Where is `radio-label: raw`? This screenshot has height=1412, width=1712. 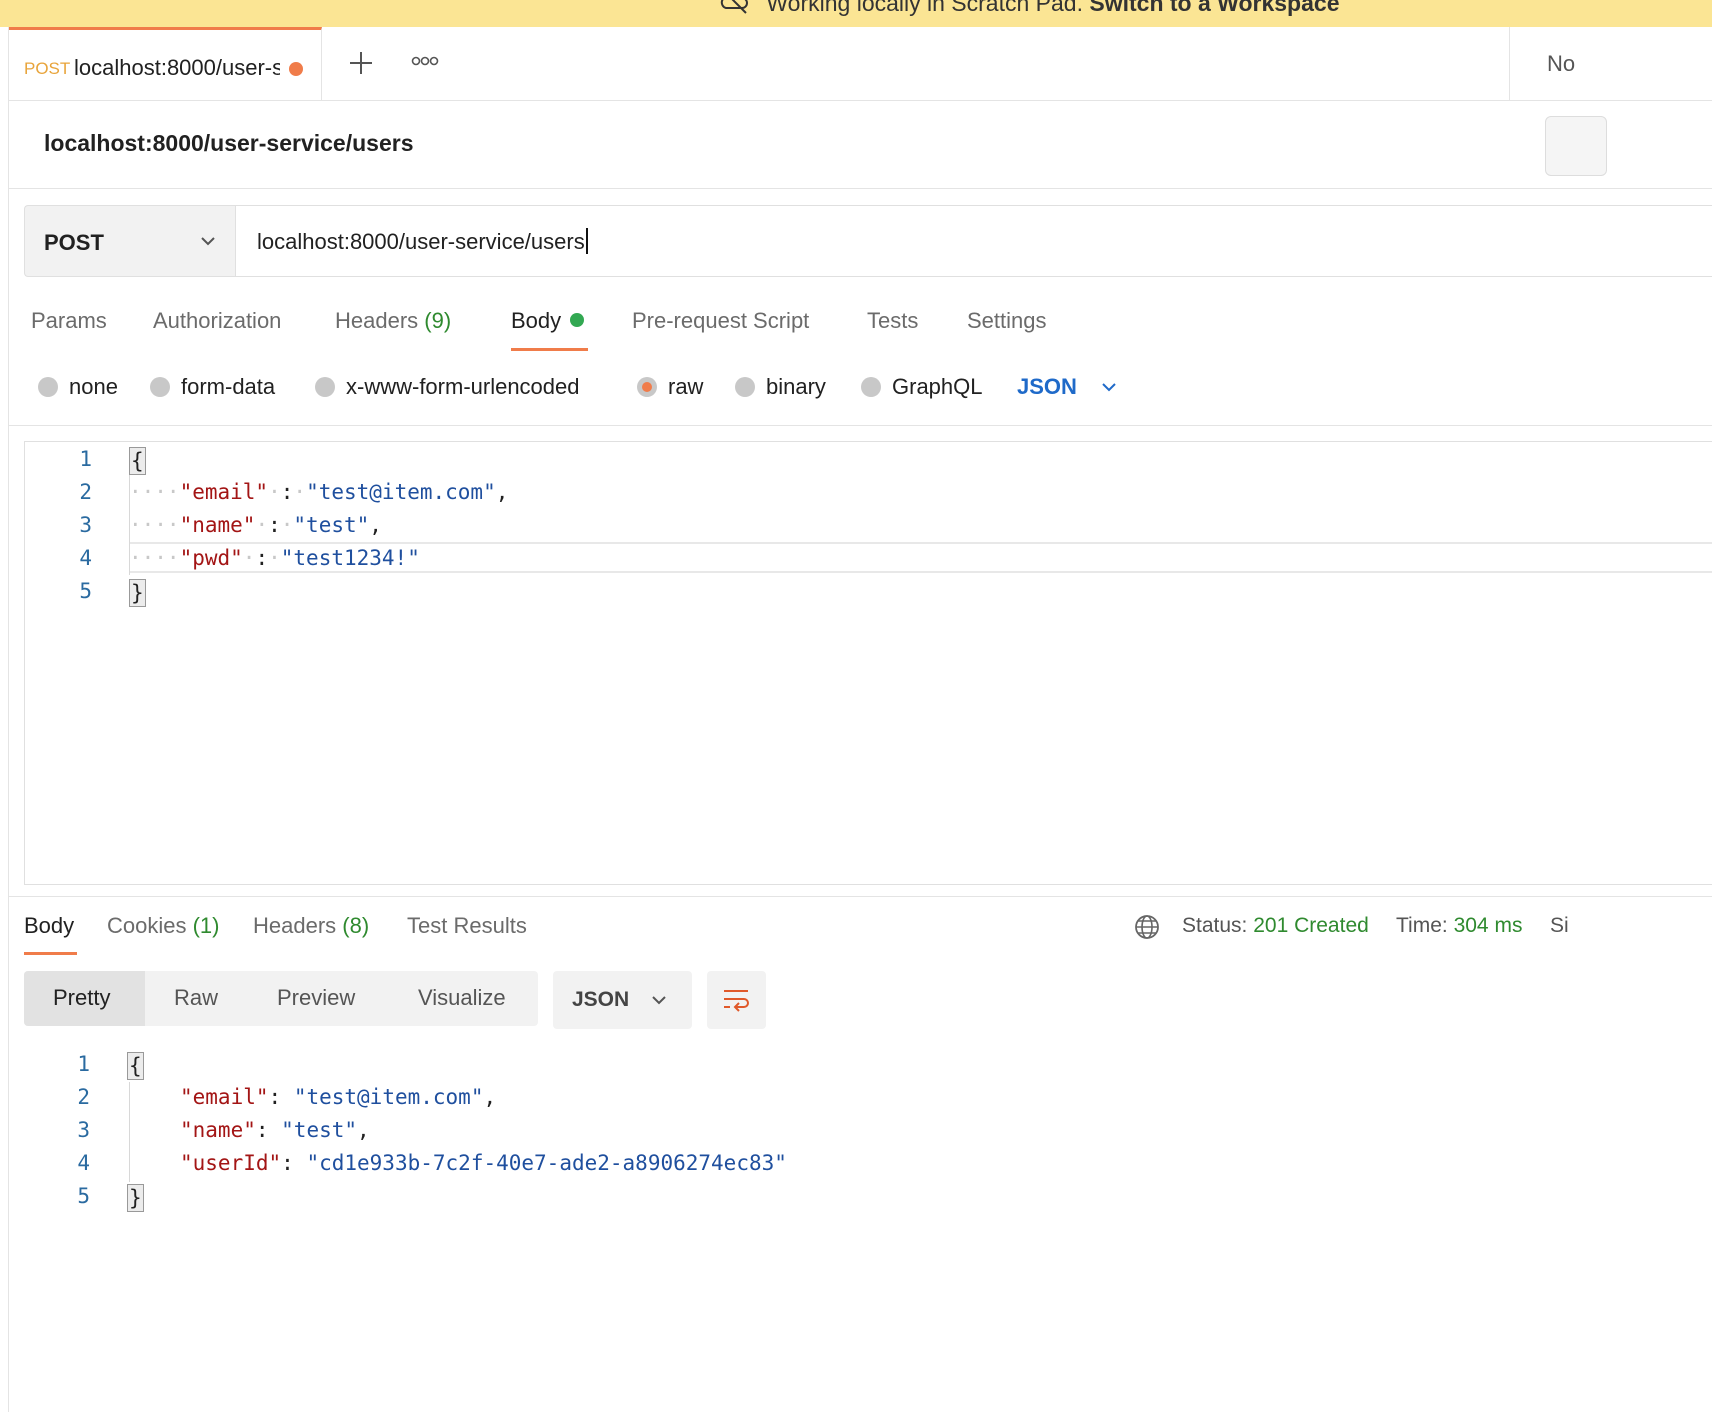 radio-label: raw is located at coordinates (686, 386).